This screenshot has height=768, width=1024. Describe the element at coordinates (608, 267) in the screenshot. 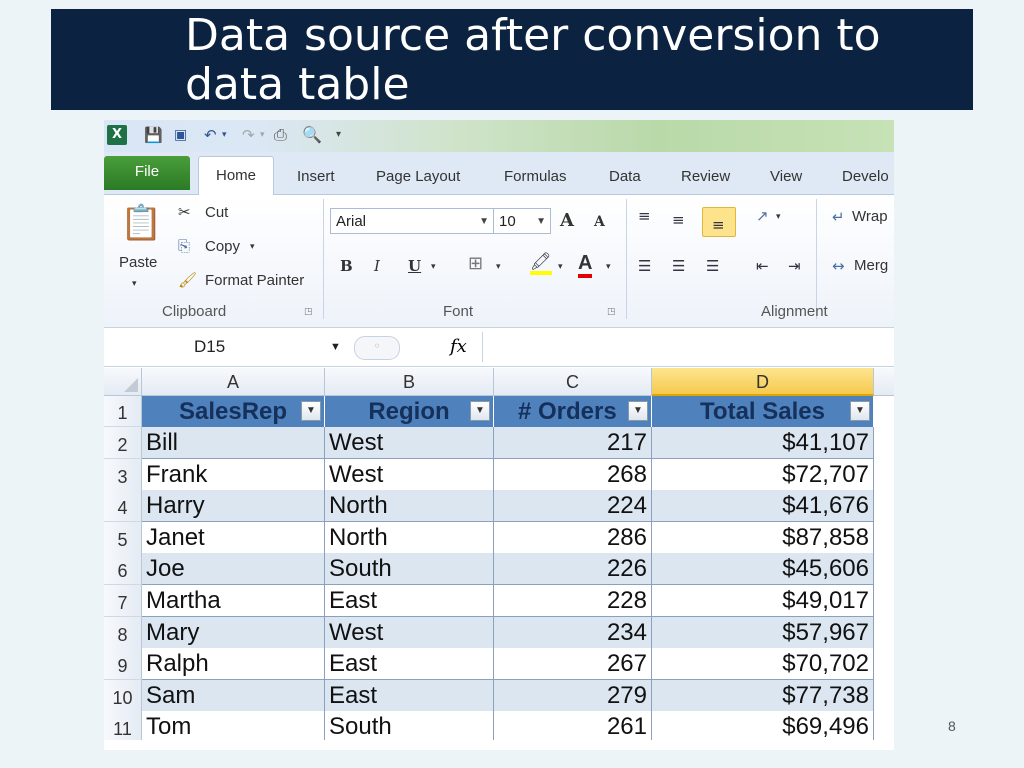

I see `font-color-dropdown-icon: ▾` at that location.